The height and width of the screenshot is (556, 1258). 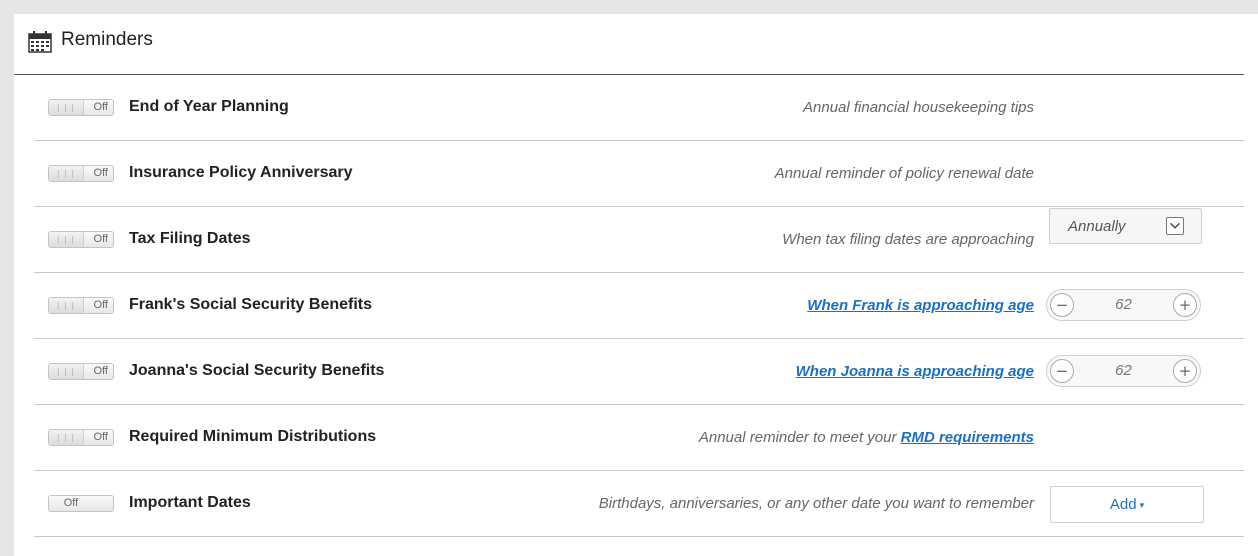 I want to click on reminder-description: When Joanna is approaching age, so click(x=915, y=371).